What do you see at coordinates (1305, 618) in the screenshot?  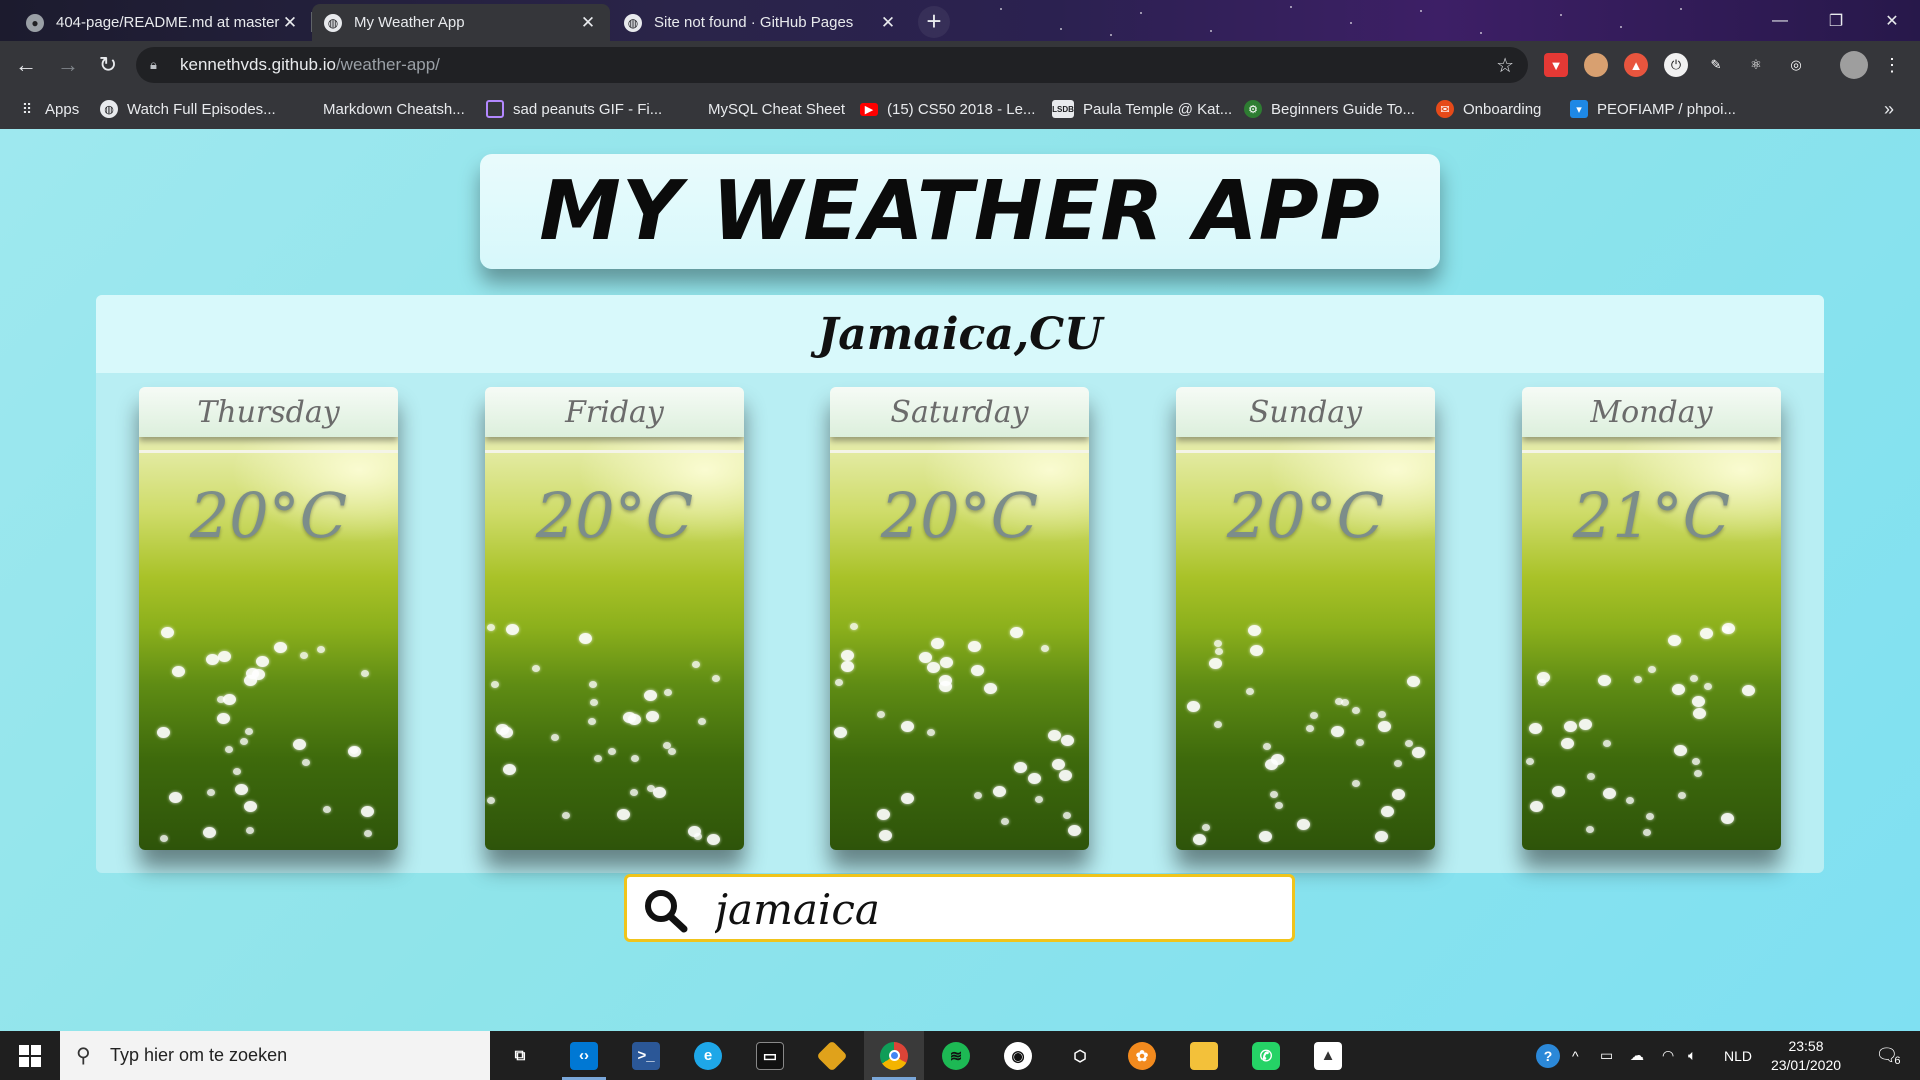 I see `forecast-card-sunday: Sunday 20°C` at bounding box center [1305, 618].